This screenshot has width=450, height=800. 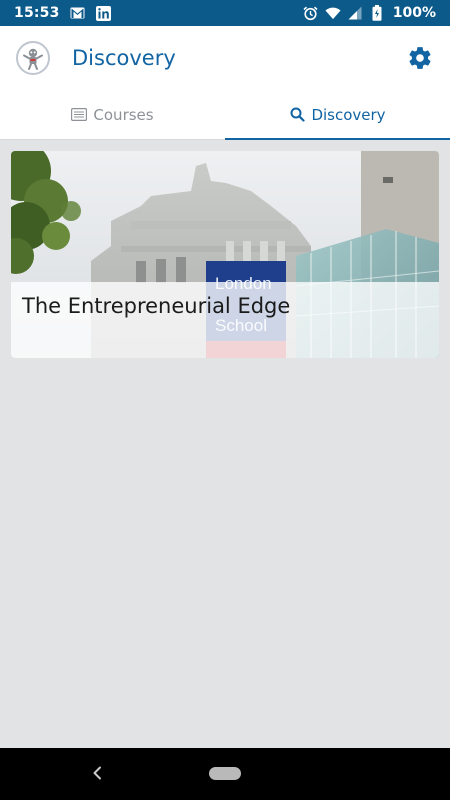 I want to click on tab-courses-label: Courses, so click(x=123, y=114).